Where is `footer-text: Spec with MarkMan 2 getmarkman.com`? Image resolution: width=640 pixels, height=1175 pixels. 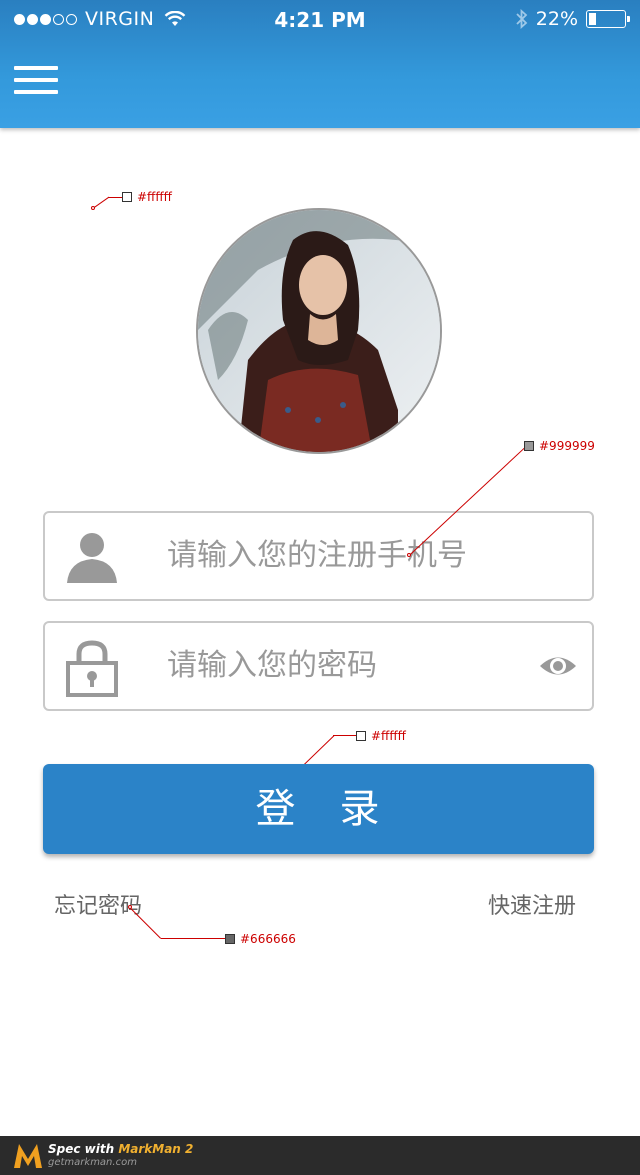 footer-text: Spec with MarkMan 2 getmarkman.com is located at coordinates (121, 1155).